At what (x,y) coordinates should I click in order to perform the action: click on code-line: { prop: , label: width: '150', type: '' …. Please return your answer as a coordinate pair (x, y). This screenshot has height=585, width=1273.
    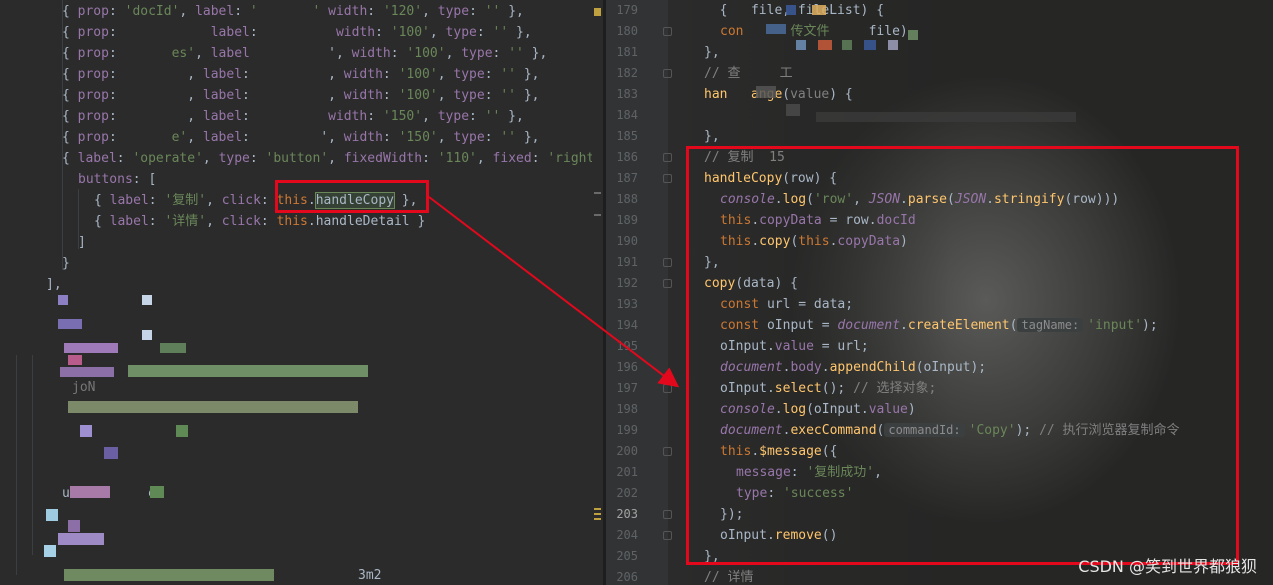
    Looking at the image, I should click on (293, 116).